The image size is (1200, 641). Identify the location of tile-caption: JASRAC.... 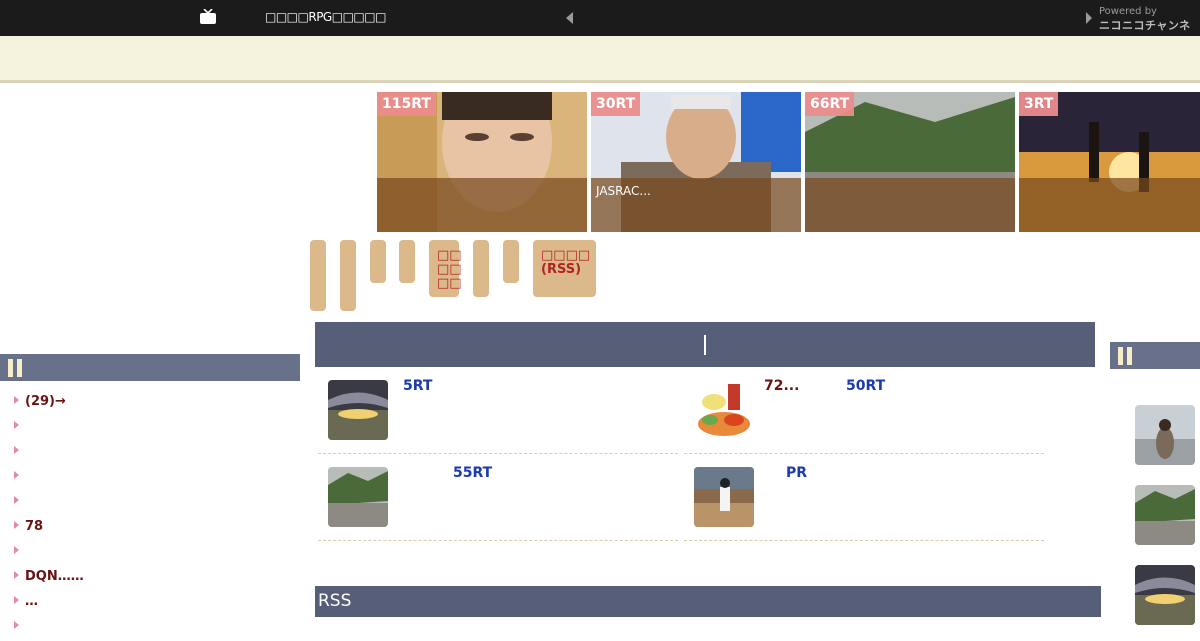
(623, 191).